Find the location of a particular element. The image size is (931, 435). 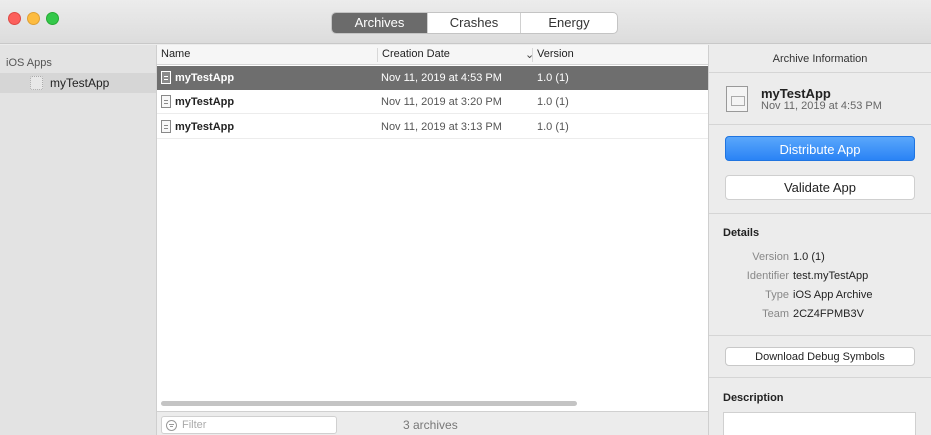

version-key: Version is located at coordinates (770, 257).